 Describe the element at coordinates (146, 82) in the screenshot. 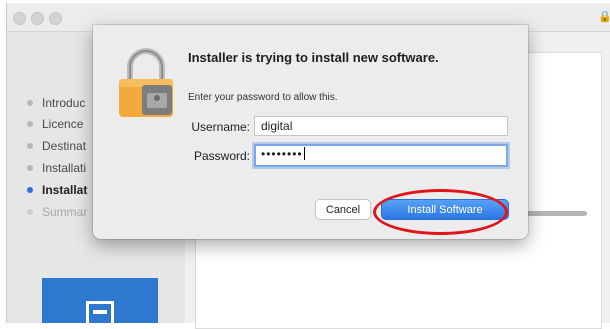

I see `padlock-icon` at that location.